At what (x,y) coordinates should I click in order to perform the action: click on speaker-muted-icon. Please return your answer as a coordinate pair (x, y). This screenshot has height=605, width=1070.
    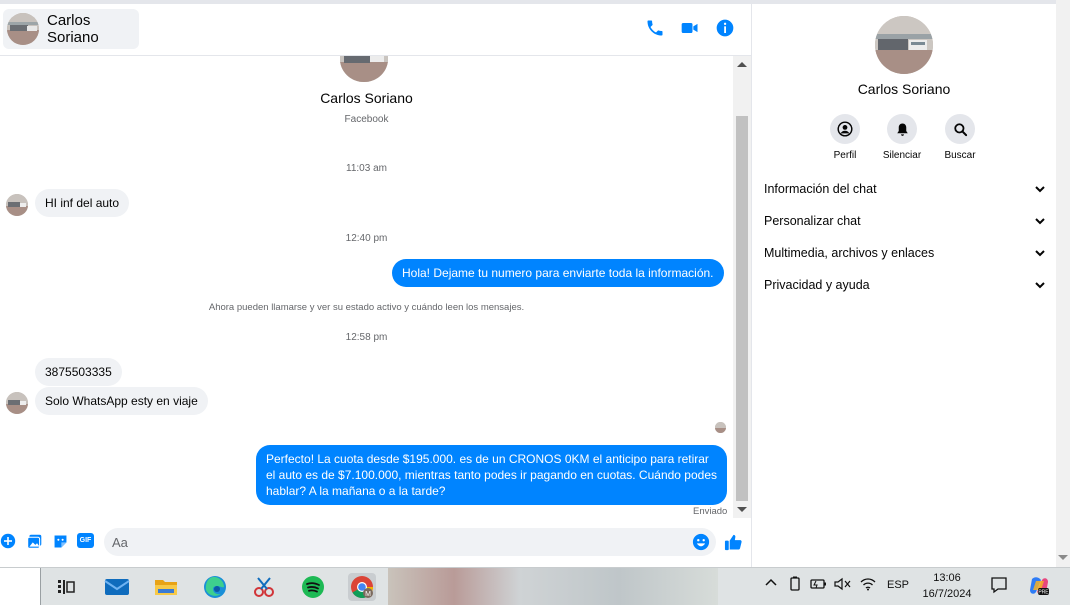
    Looking at the image, I should click on (843, 585).